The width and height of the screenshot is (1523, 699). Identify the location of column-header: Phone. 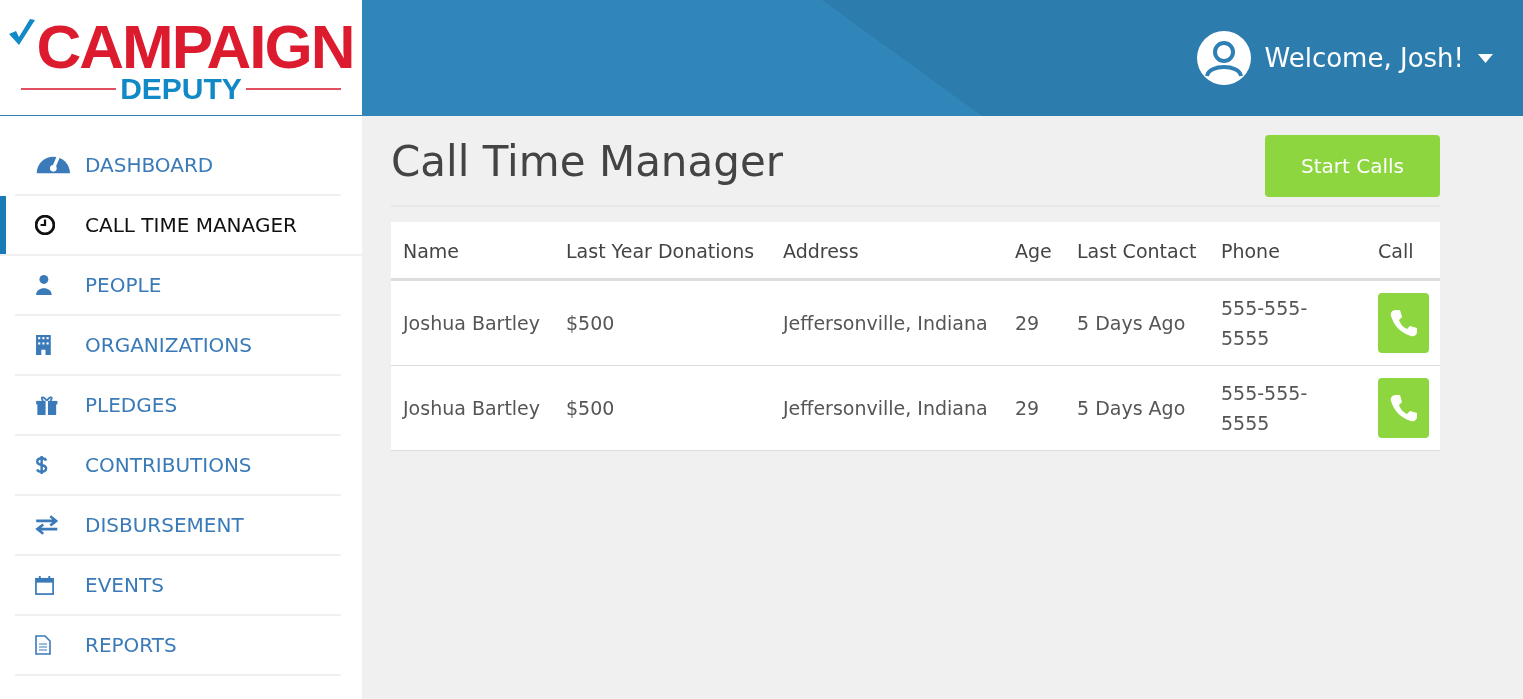
(1287, 251).